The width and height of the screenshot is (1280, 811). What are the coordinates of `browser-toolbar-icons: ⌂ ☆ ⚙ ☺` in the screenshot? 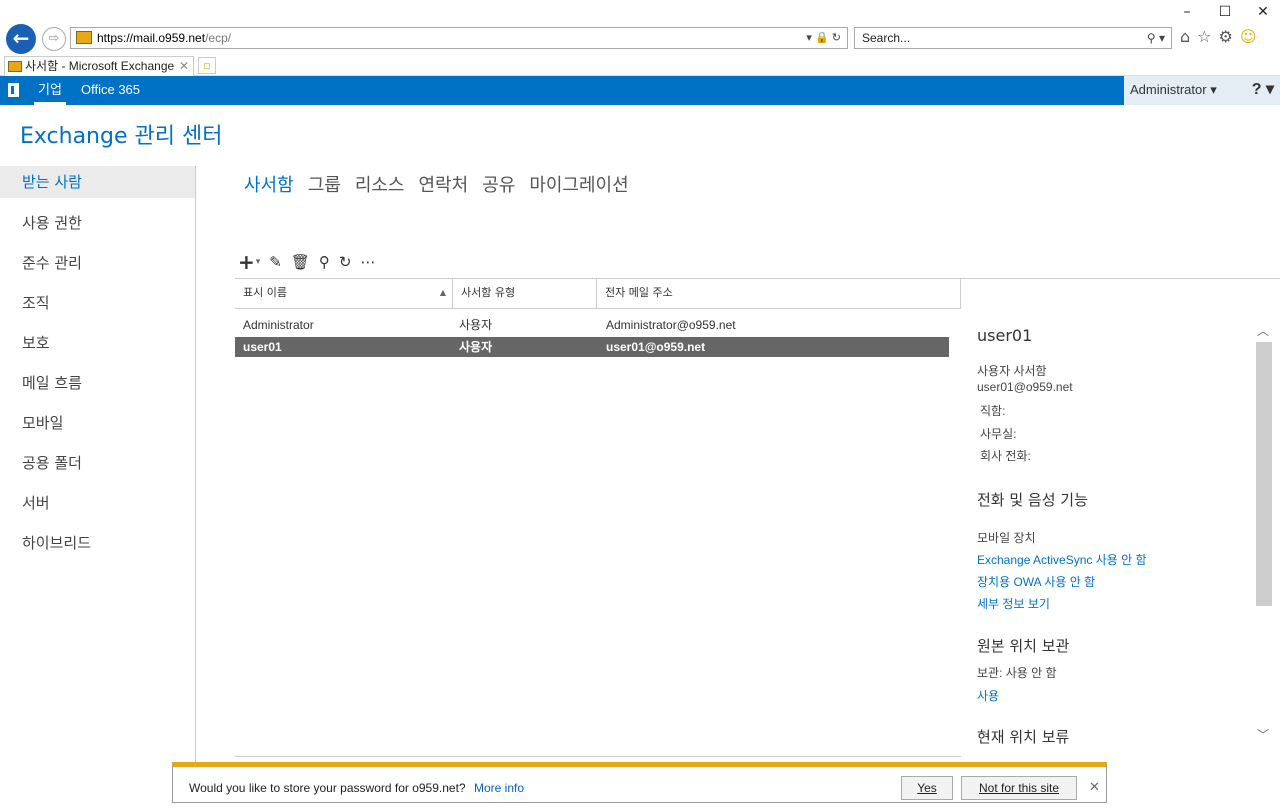 It's located at (1218, 36).